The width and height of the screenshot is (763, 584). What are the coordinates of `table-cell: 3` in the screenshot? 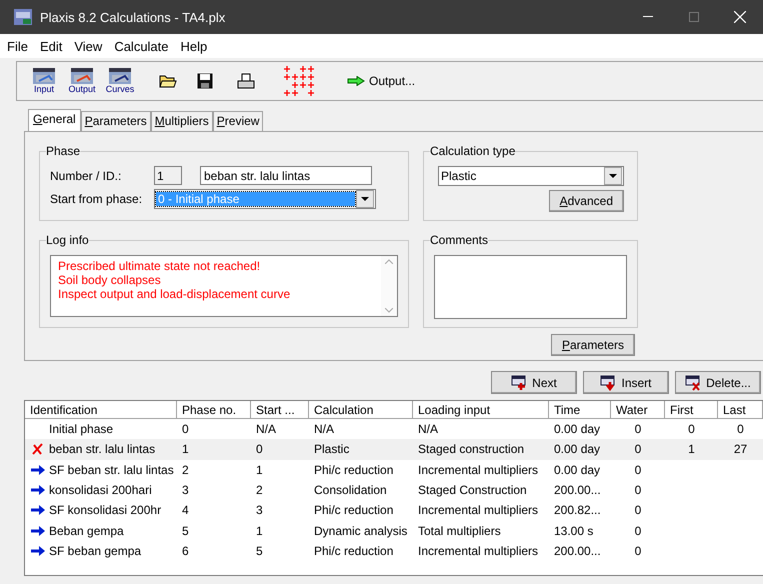 It's located at (259, 510).